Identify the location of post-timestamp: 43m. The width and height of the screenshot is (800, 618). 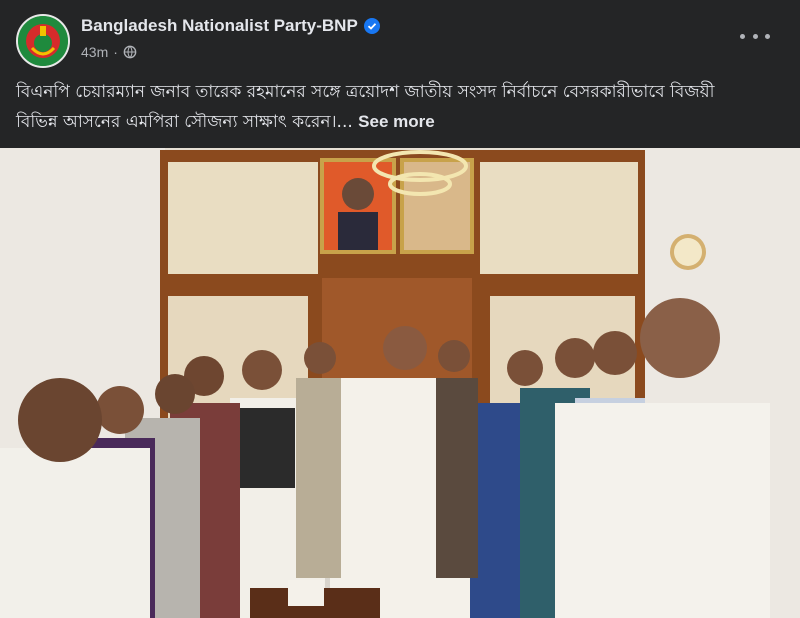
(94, 52).